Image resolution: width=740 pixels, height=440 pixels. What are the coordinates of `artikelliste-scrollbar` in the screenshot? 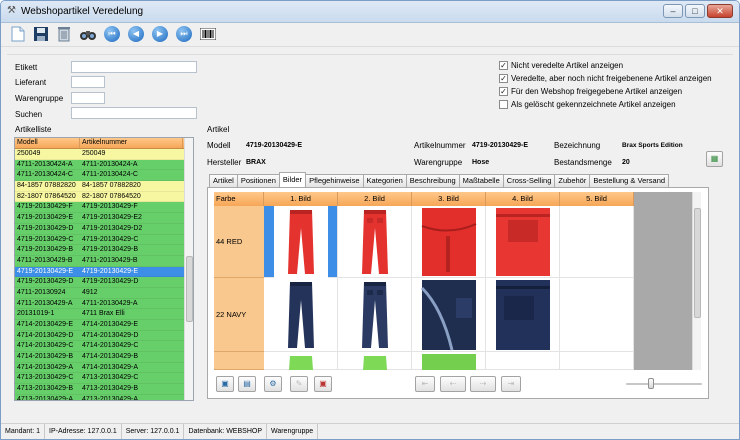 It's located at (188, 269).